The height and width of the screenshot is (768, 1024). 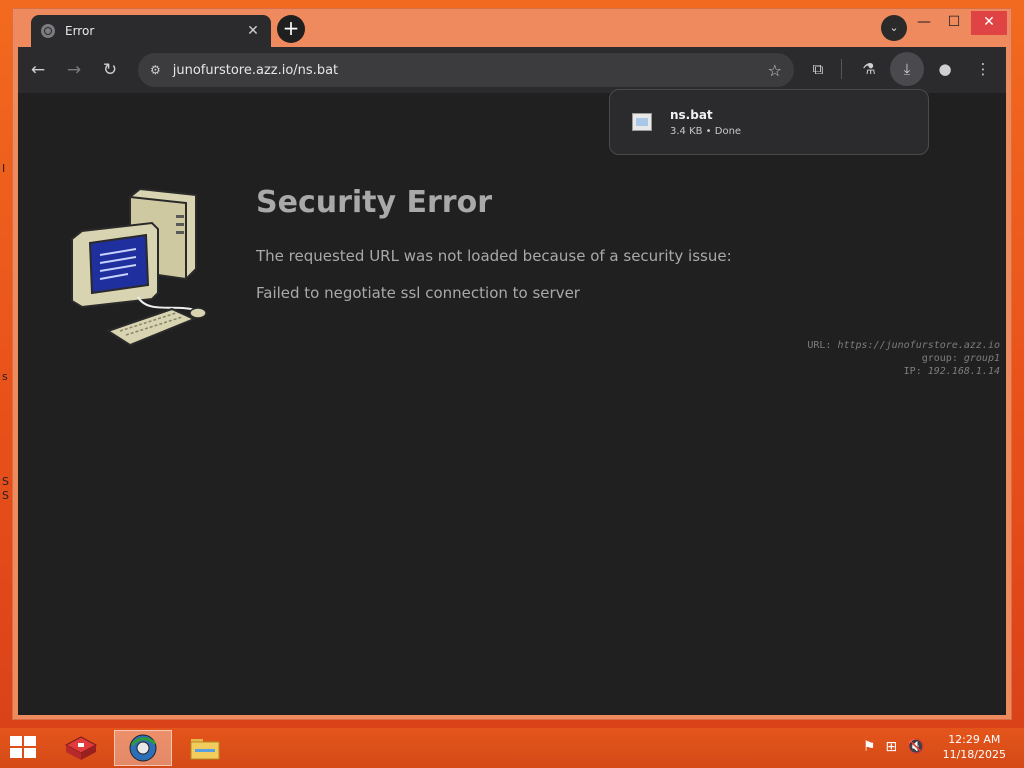 What do you see at coordinates (869, 69) in the screenshot?
I see `labs-flask-icon: ⚗` at bounding box center [869, 69].